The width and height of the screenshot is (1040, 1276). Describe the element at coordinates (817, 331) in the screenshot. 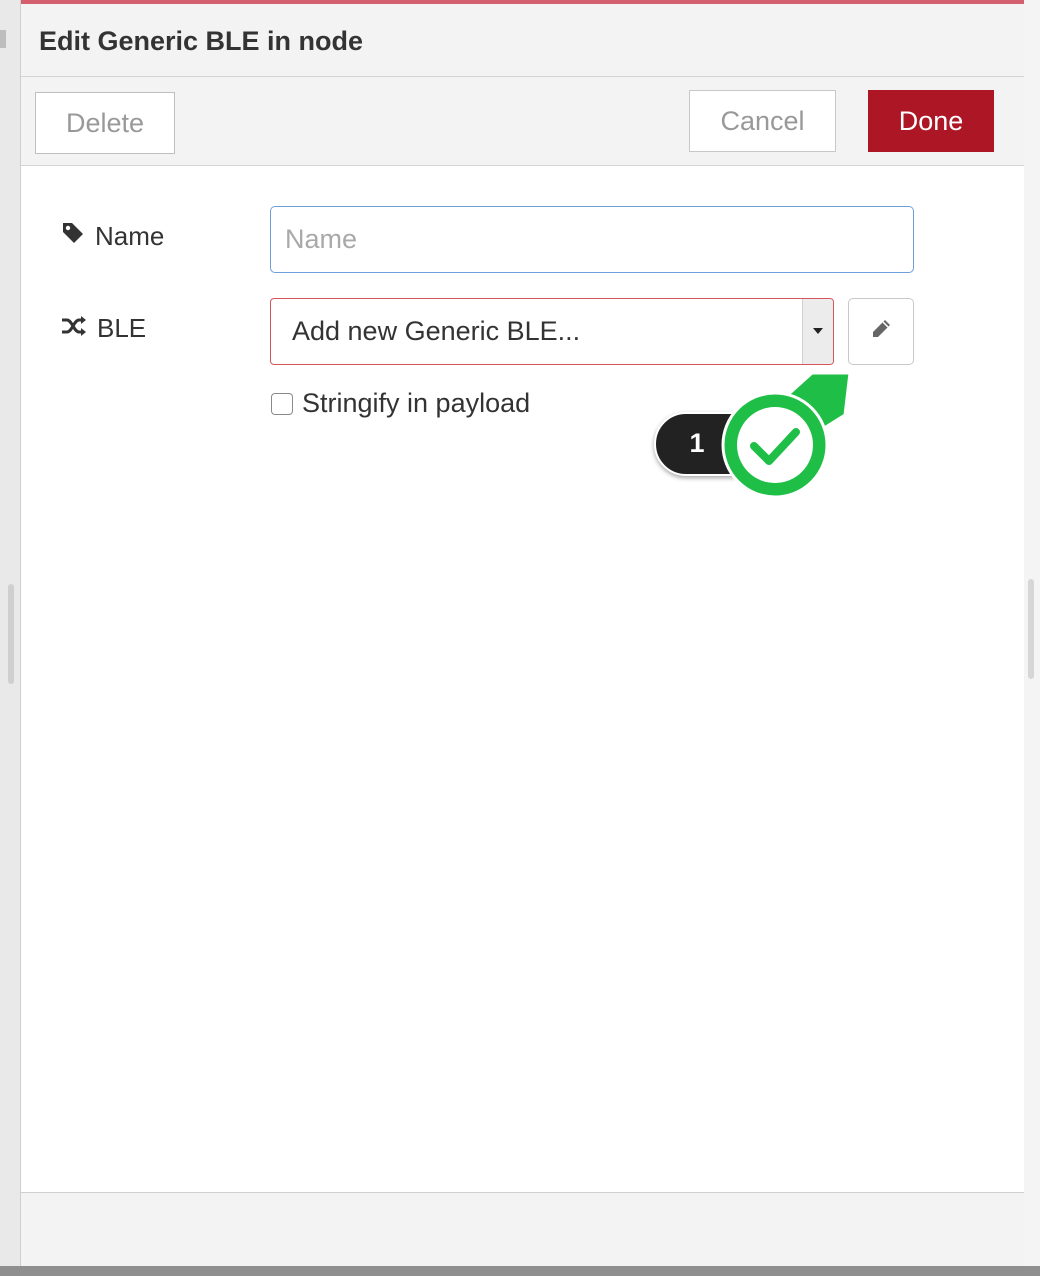

I see `chevron-down-icon` at that location.